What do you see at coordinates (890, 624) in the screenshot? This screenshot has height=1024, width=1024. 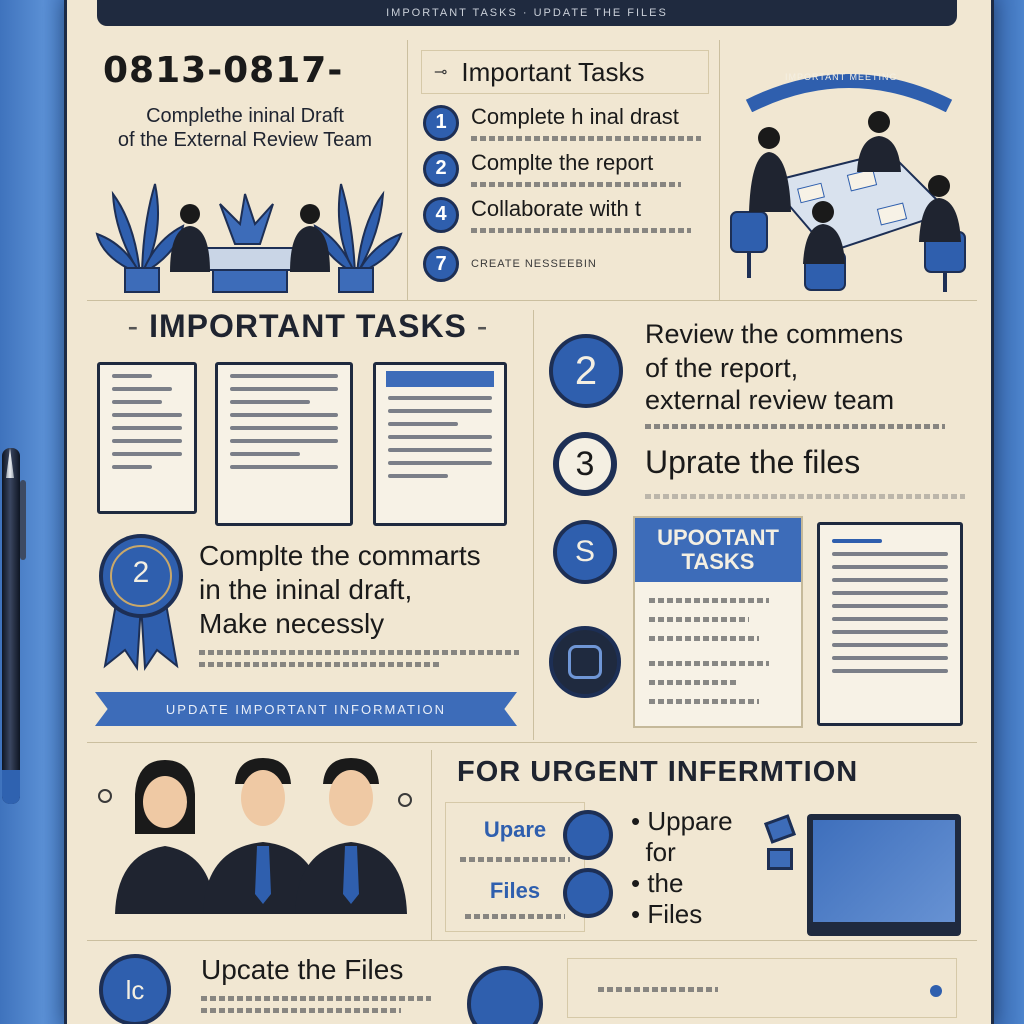 I see `report-document-icon` at bounding box center [890, 624].